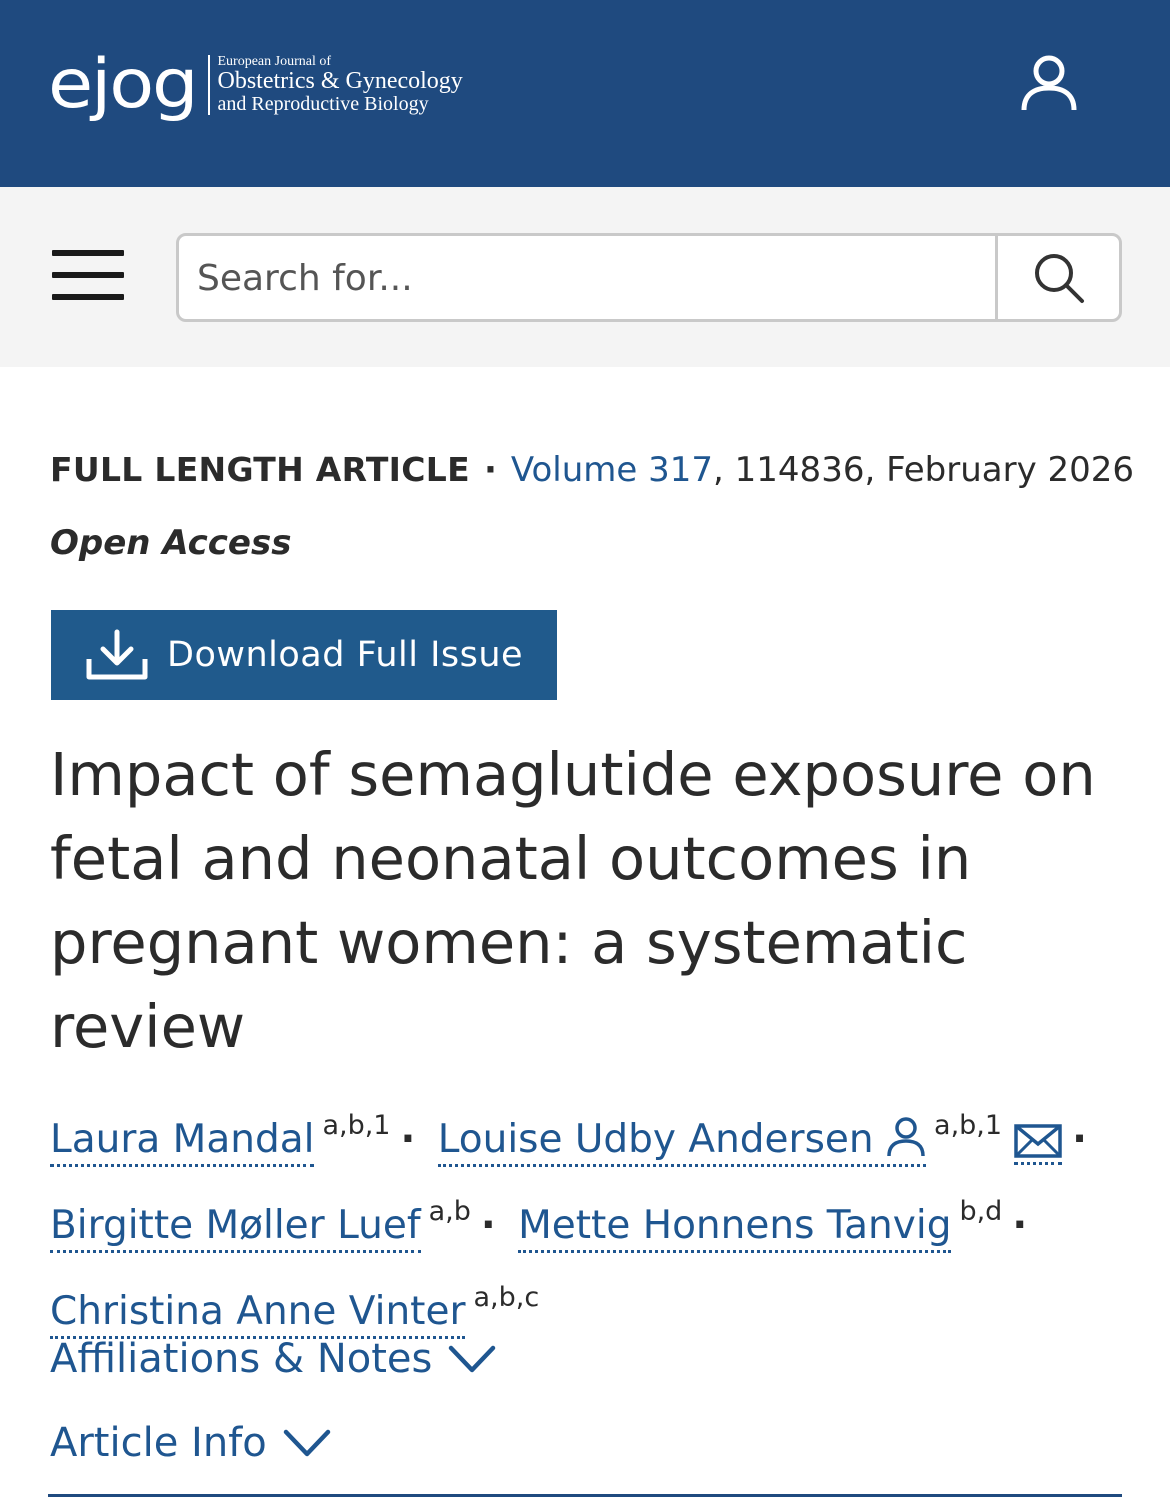 The width and height of the screenshot is (1170, 1507). What do you see at coordinates (117, 654) in the screenshot?
I see `download-icon` at bounding box center [117, 654].